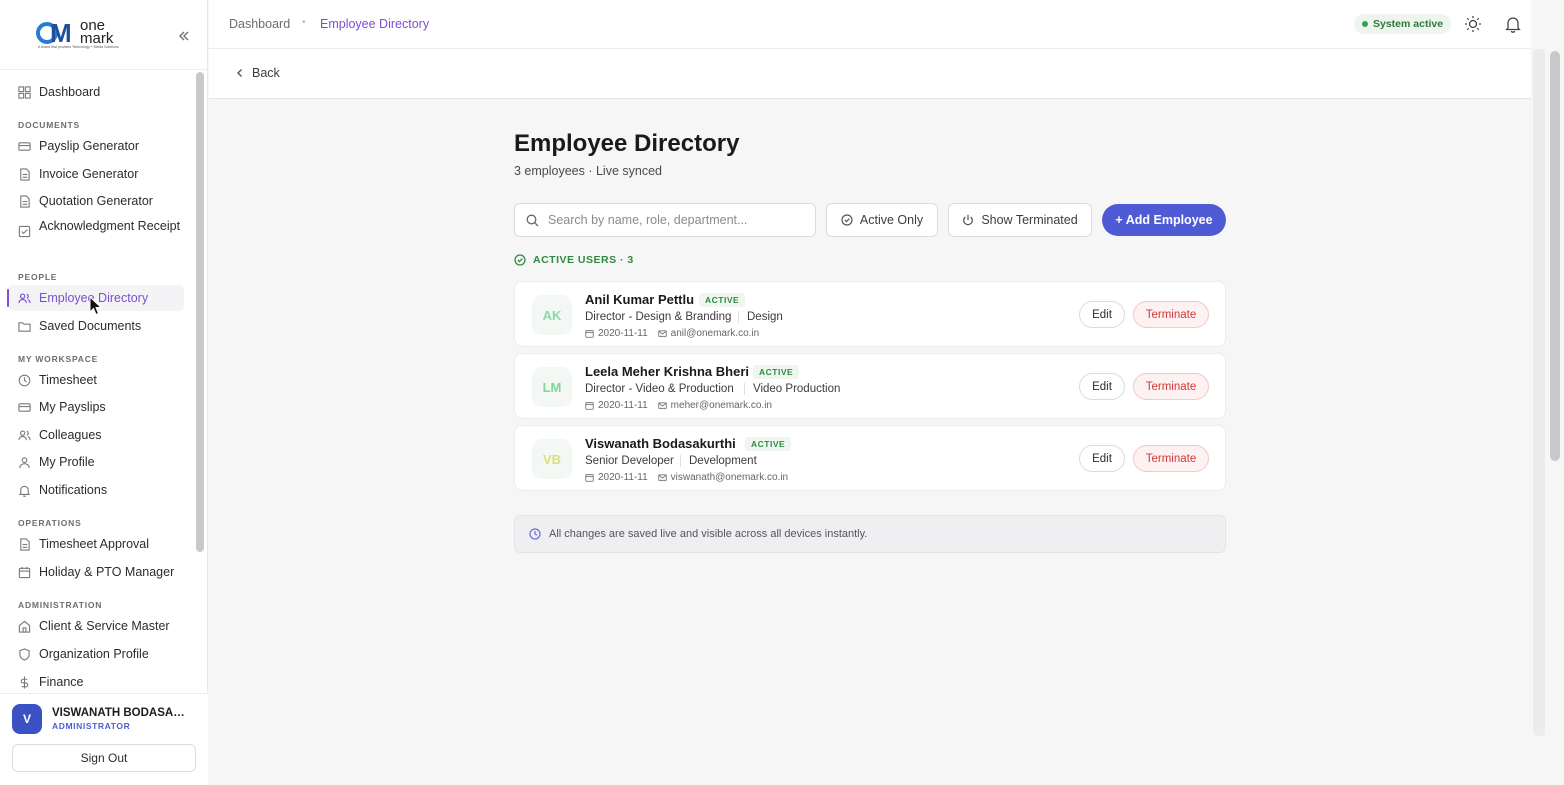  Describe the element at coordinates (27, 719) in the screenshot. I see `avatar: V` at that location.